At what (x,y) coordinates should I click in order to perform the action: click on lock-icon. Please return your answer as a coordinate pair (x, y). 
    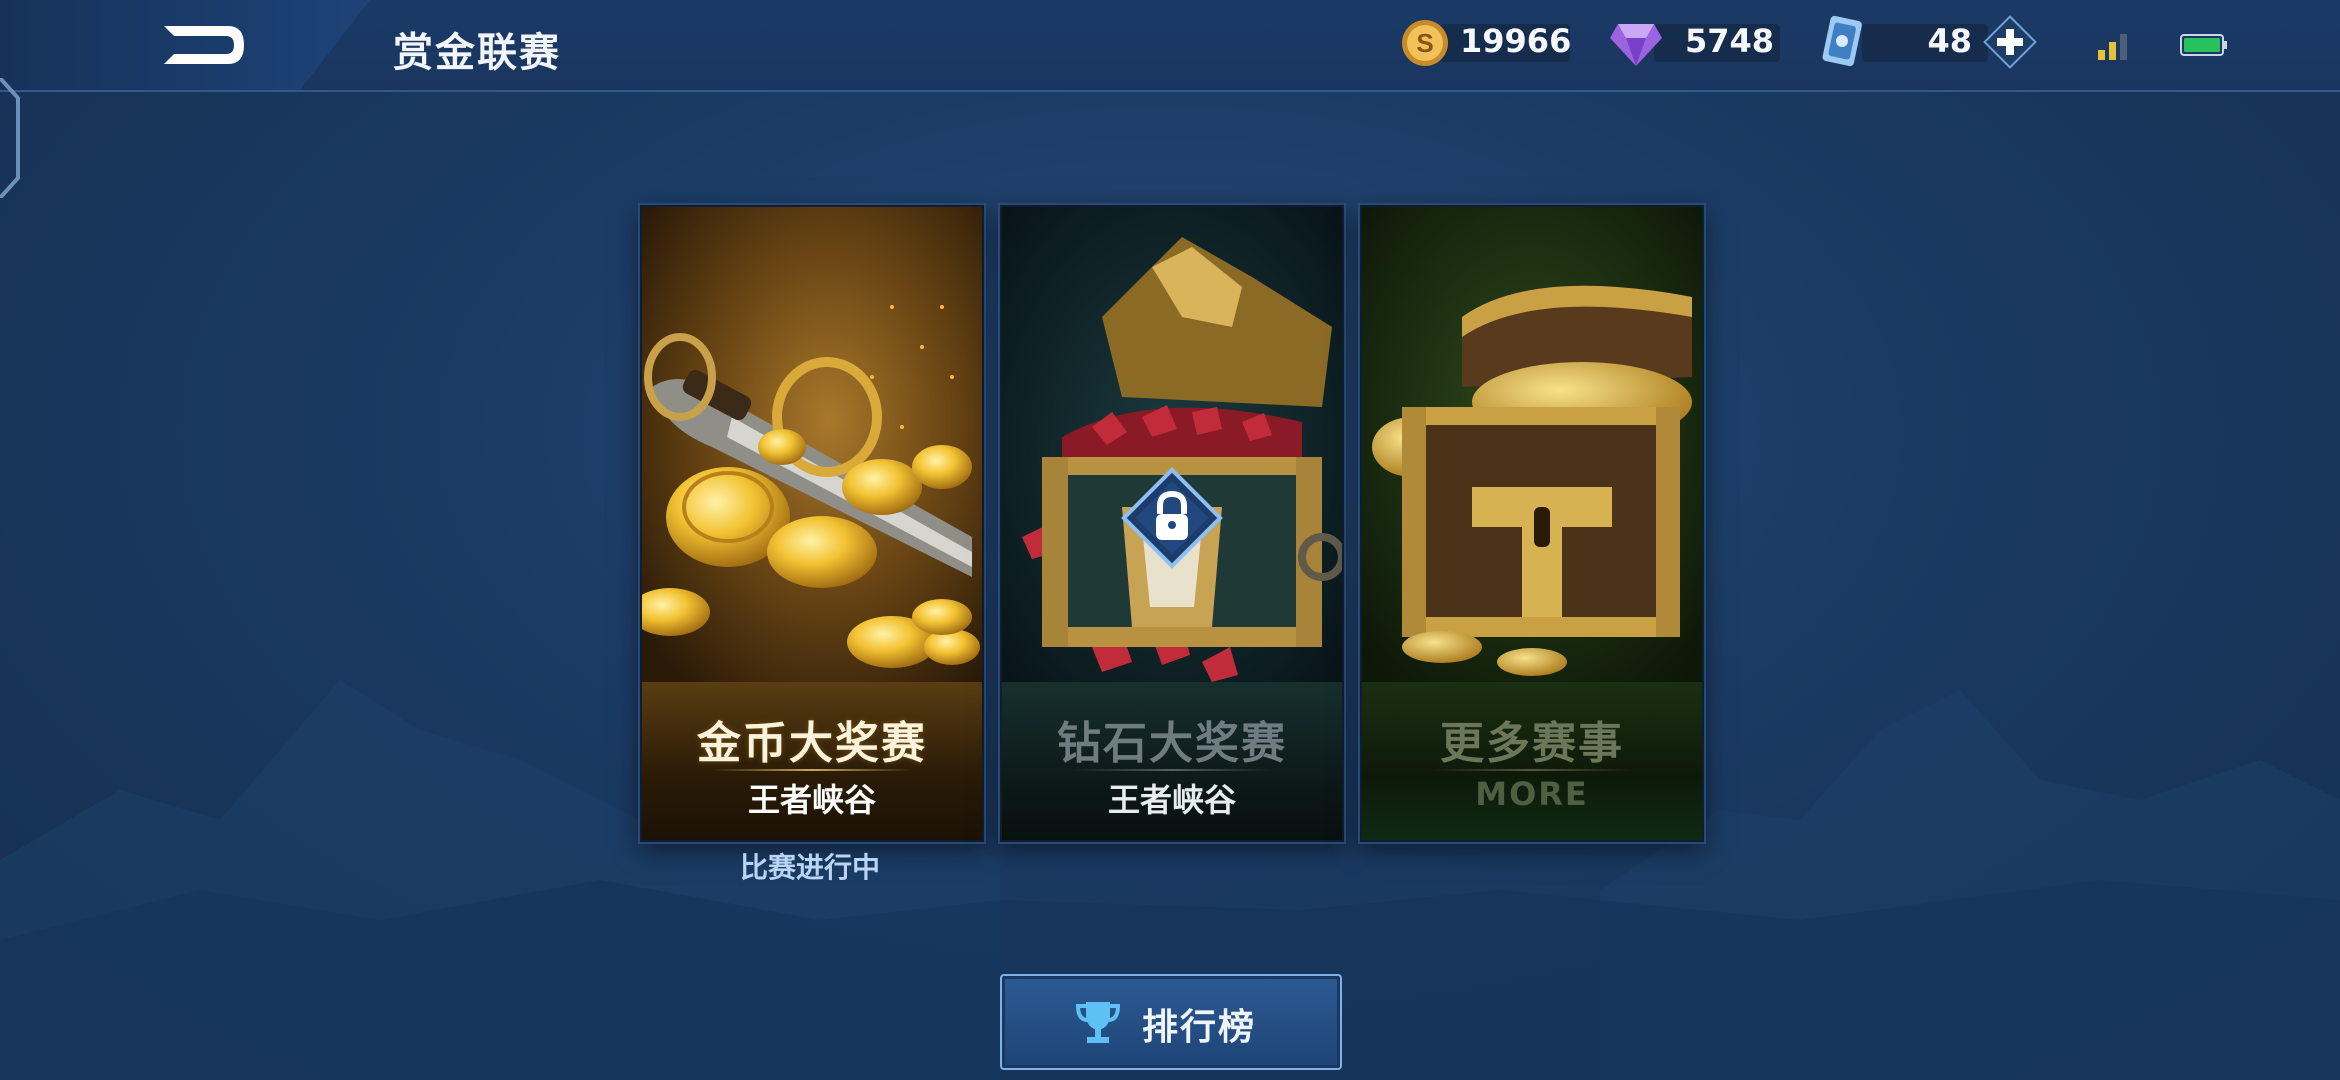
    Looking at the image, I should click on (1172, 518).